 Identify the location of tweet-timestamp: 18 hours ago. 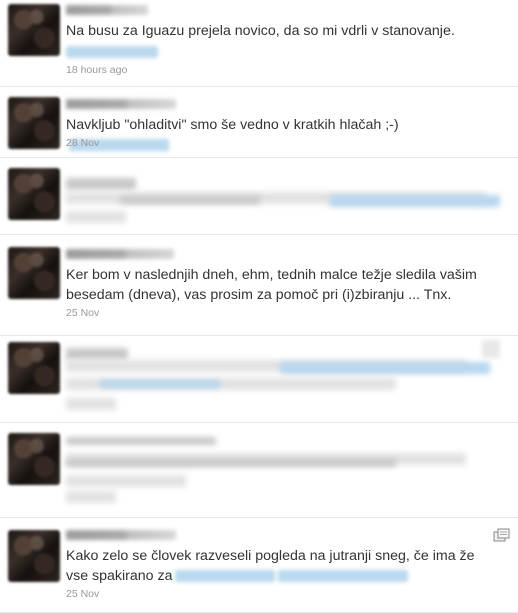
(96, 70).